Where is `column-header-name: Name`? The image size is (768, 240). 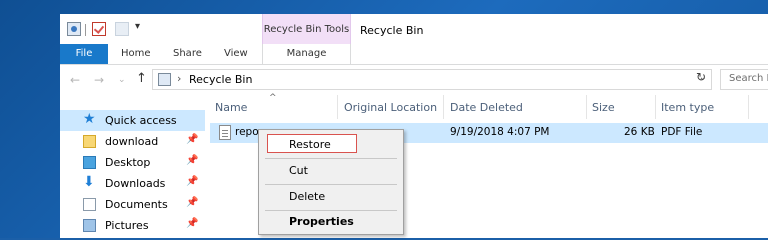
column-header-name: Name is located at coordinates (231, 107).